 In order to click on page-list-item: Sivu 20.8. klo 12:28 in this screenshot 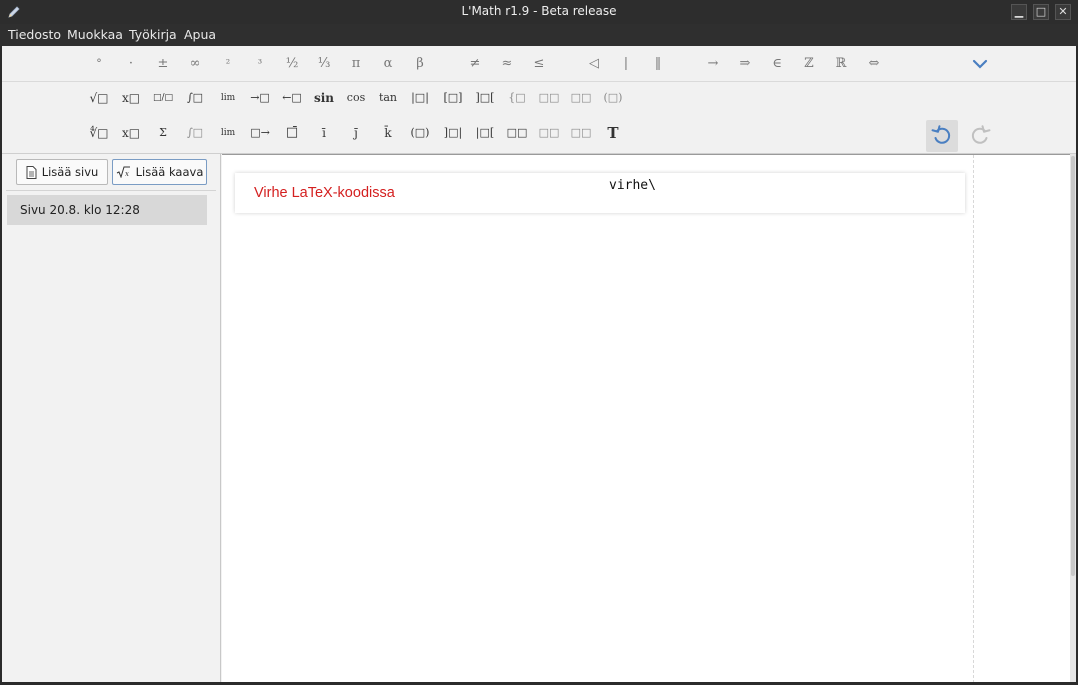, I will do `click(107, 210)`.